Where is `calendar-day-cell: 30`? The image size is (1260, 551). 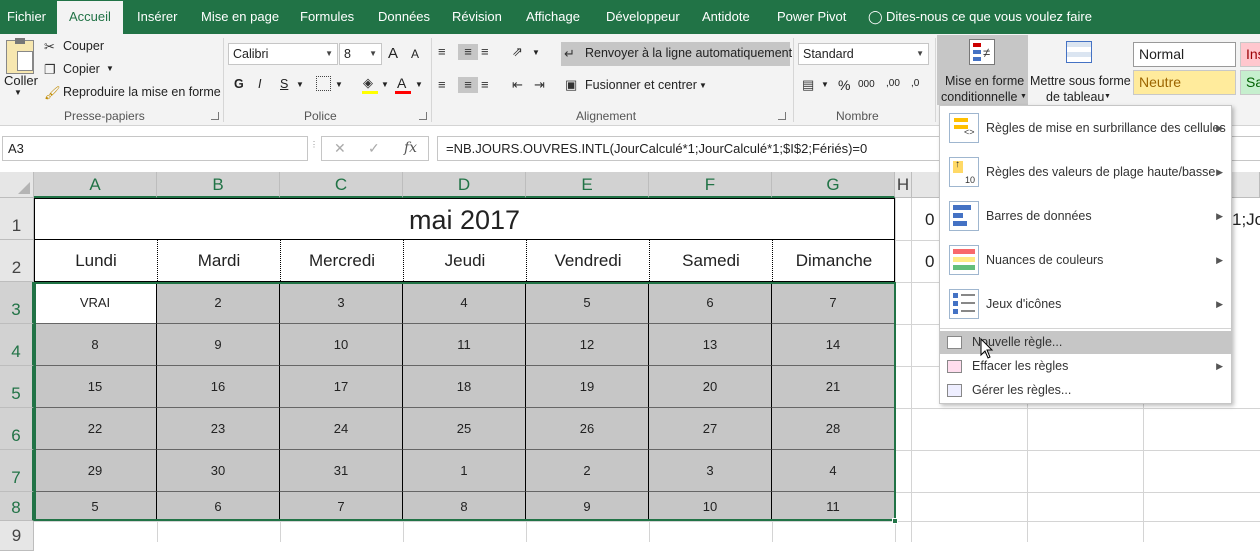 calendar-day-cell: 30 is located at coordinates (218, 471).